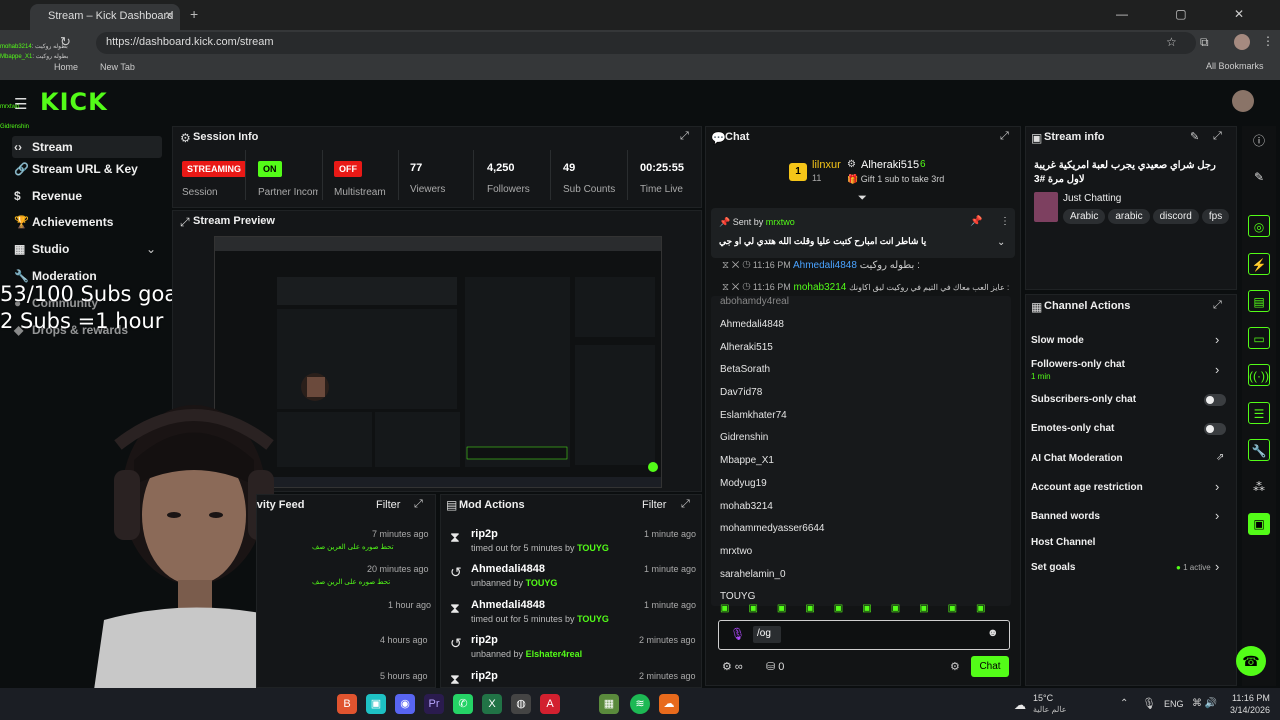 This screenshot has height=720, width=1280. Describe the element at coordinates (1259, 141) in the screenshot. I see `info-icon: ⓘ` at that location.